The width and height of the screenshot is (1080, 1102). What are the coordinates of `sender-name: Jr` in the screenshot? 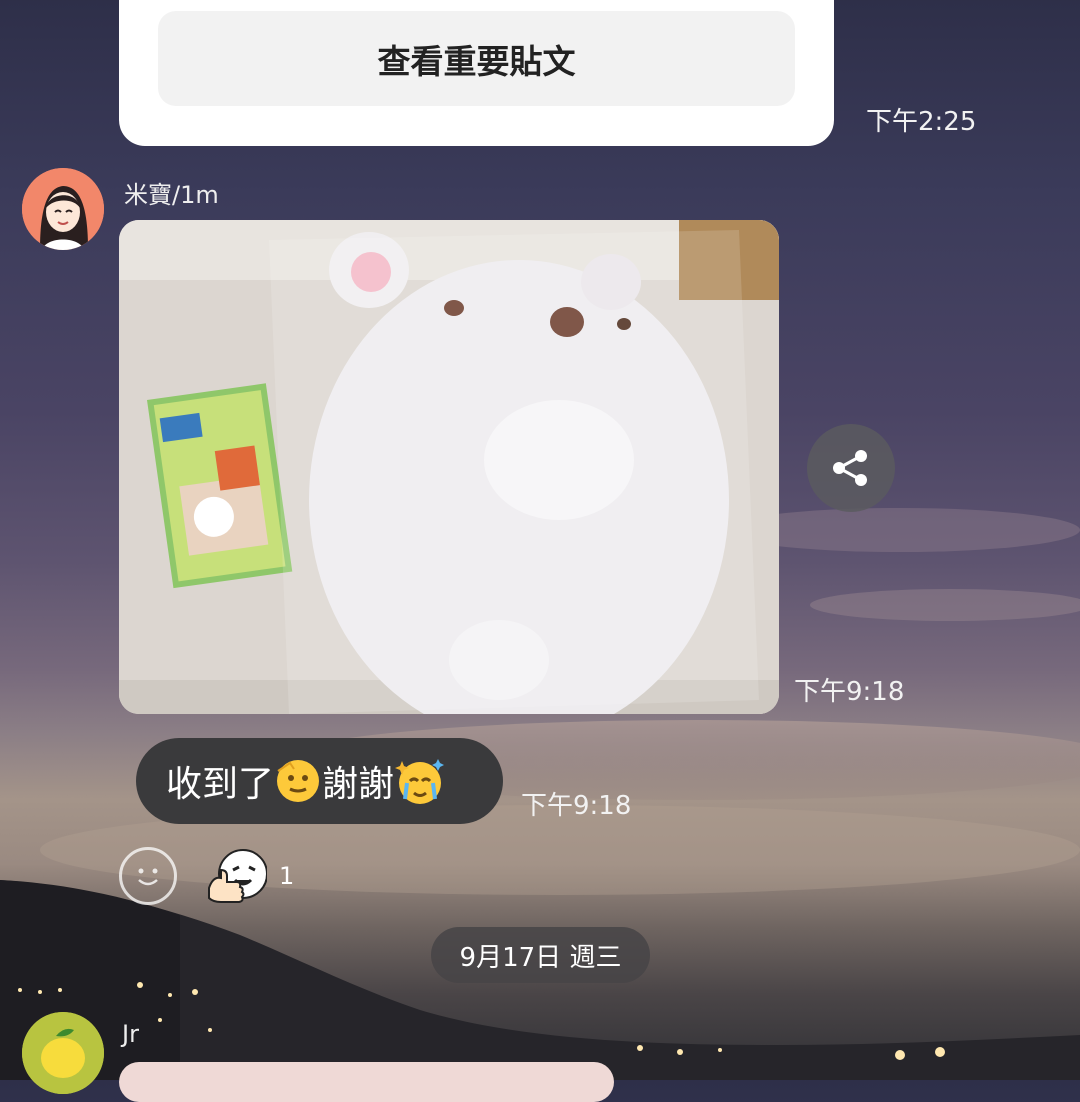 It's located at (130, 1034).